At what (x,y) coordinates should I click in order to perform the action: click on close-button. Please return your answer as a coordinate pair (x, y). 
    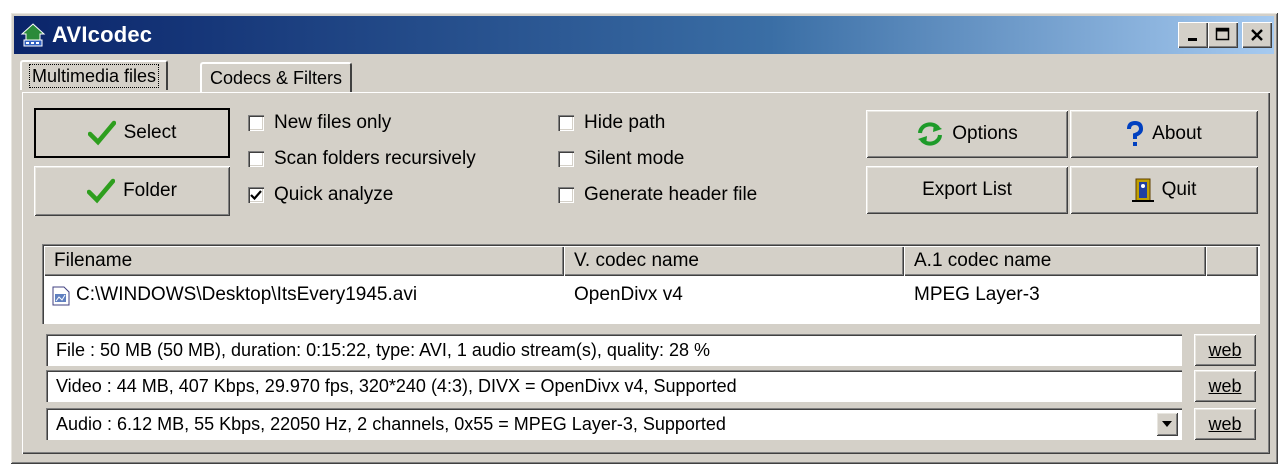
    Looking at the image, I should click on (1257, 35).